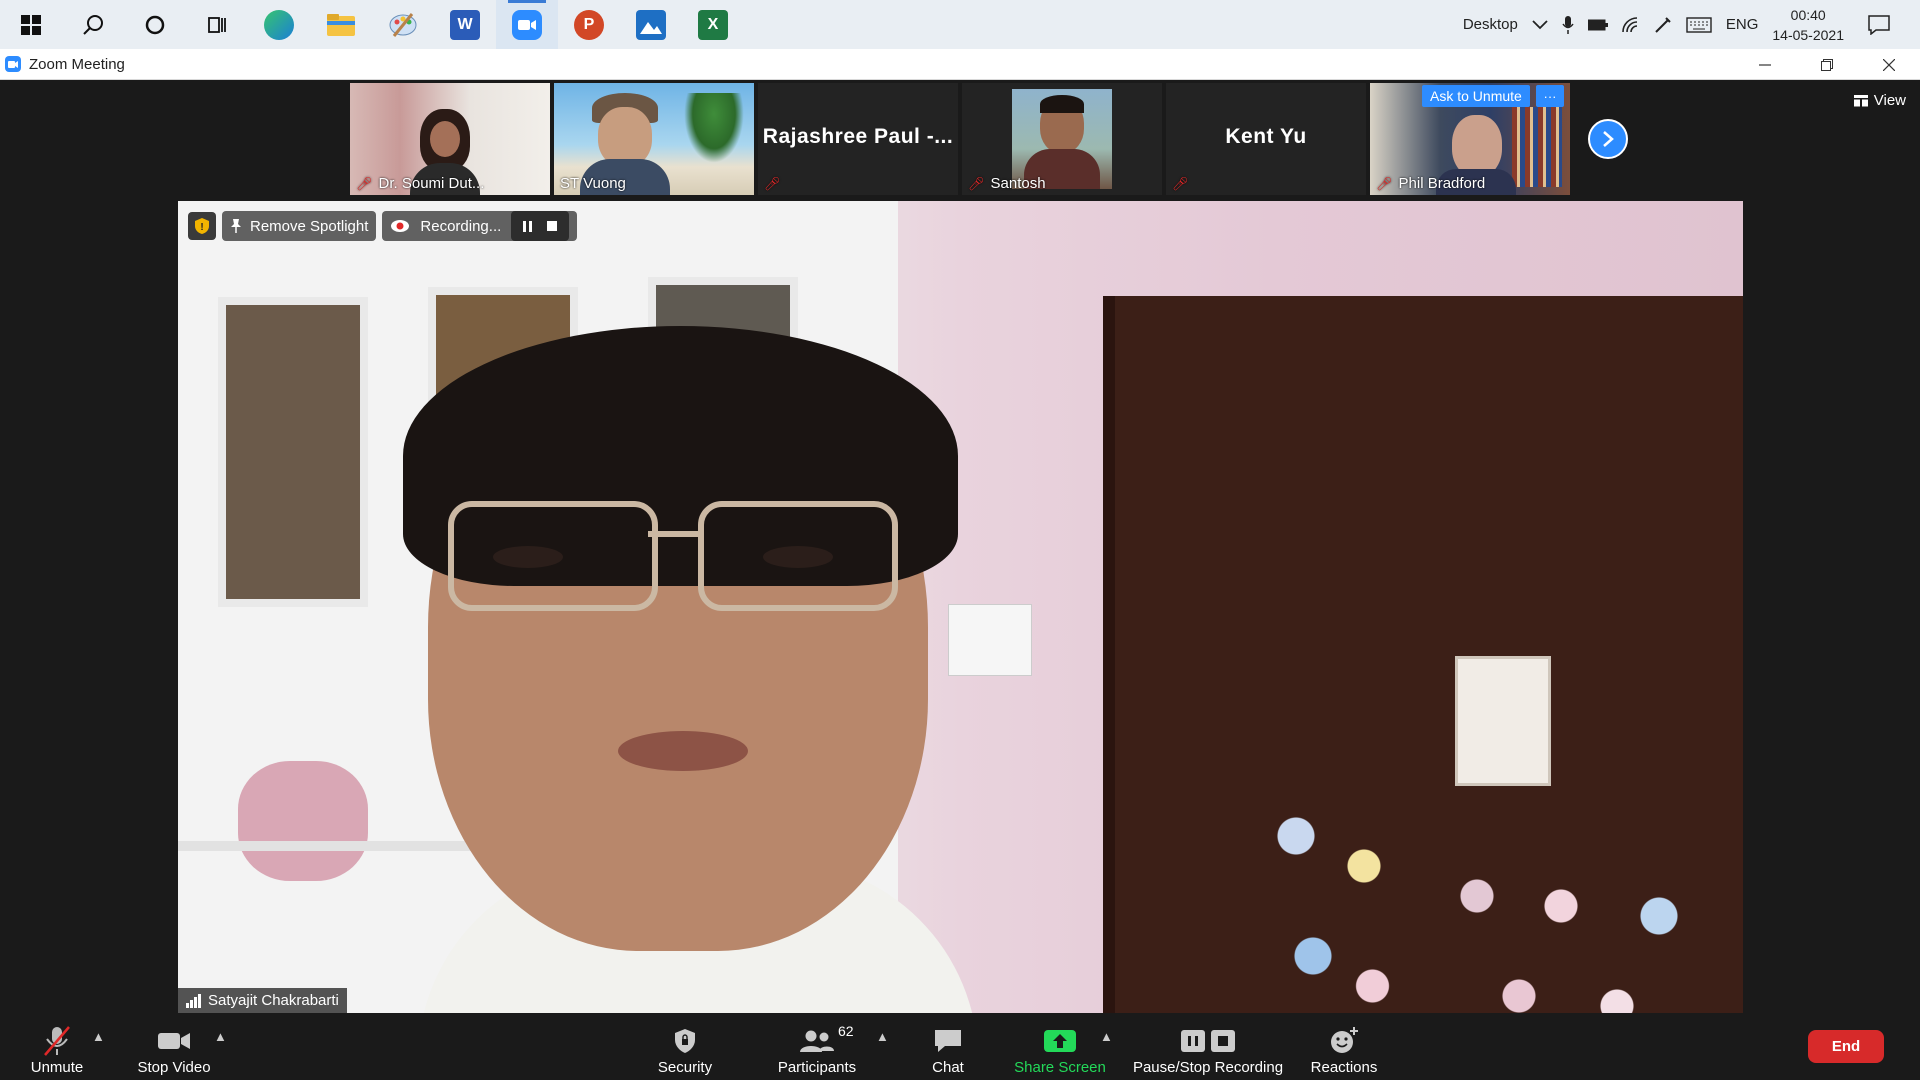  I want to click on zoom-icon, so click(527, 24).